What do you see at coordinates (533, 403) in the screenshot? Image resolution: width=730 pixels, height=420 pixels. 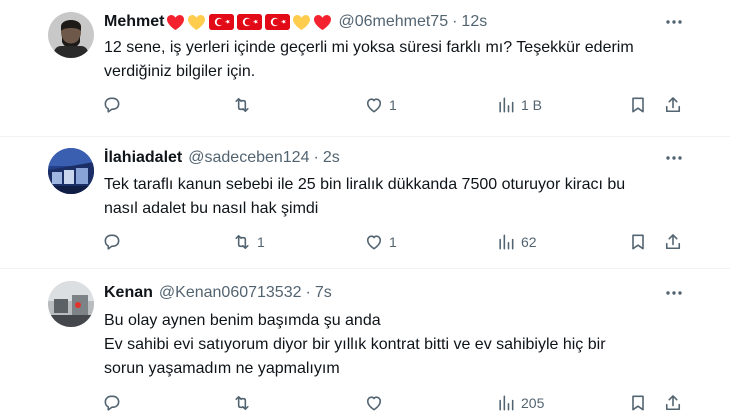 I see `views-count: 205` at bounding box center [533, 403].